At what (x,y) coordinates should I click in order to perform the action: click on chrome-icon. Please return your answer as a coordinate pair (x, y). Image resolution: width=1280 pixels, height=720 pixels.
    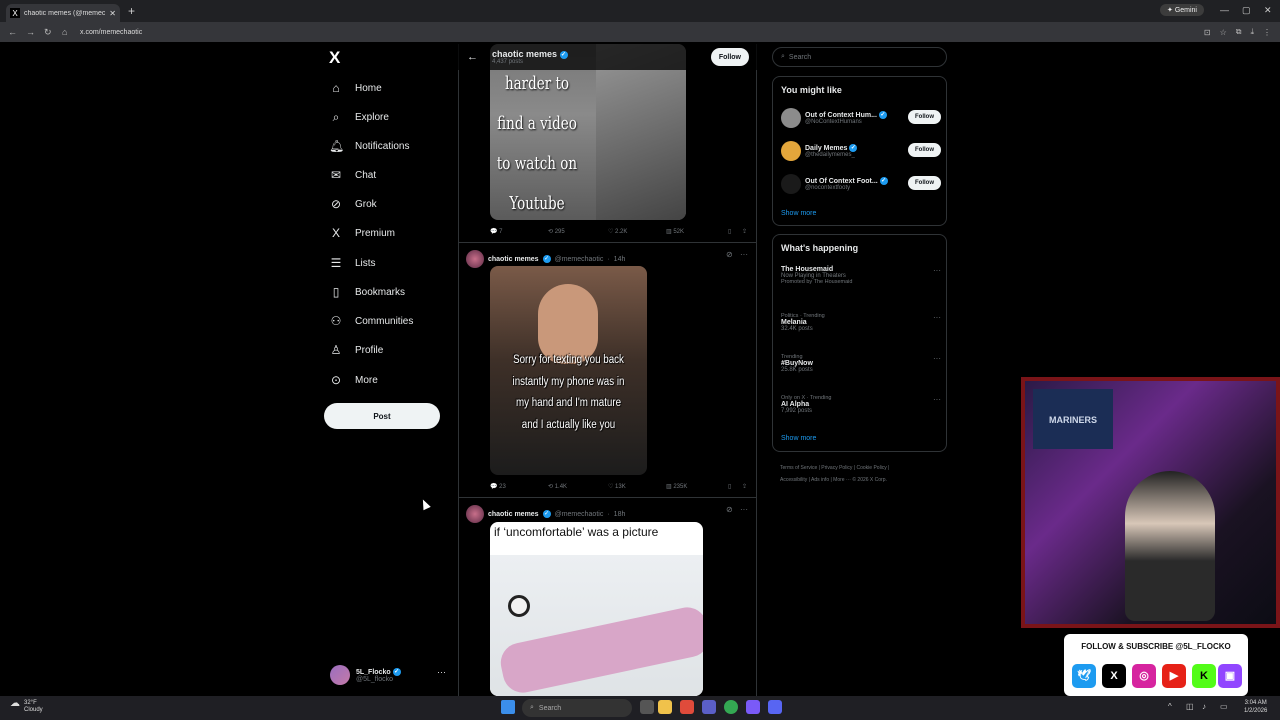
    Looking at the image, I should click on (731, 707).